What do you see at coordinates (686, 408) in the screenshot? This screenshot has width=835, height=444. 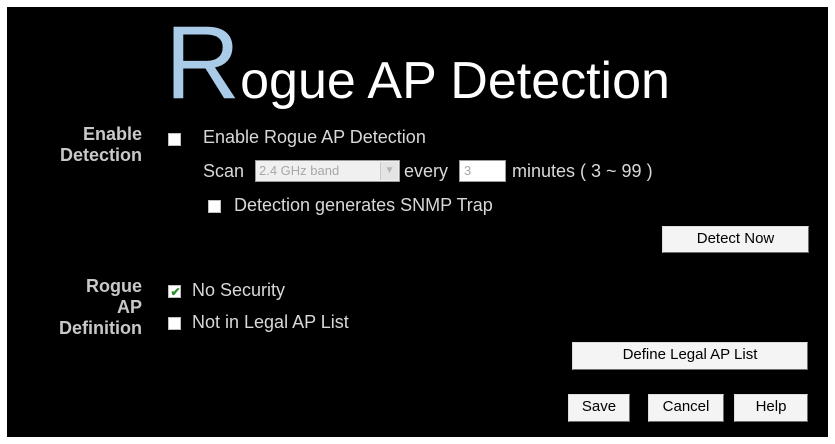 I see `cancel-button: Cancel` at bounding box center [686, 408].